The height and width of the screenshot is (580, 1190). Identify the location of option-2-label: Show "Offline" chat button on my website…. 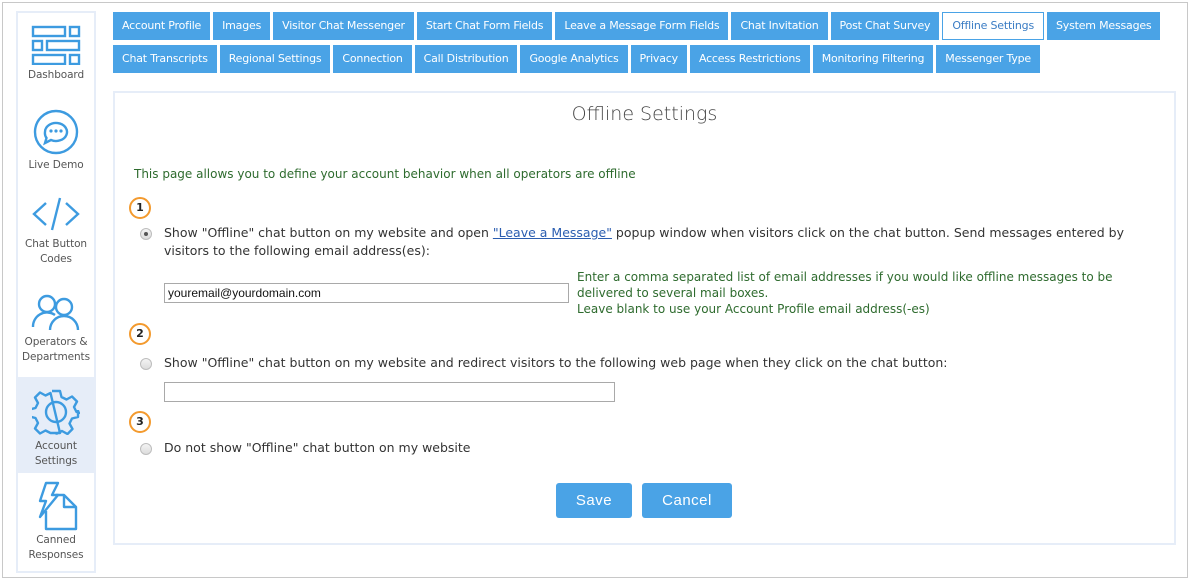
(556, 362).